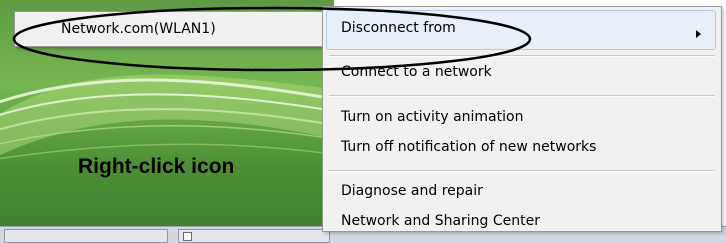  Describe the element at coordinates (468, 147) in the screenshot. I see `menu-item-notification: Turn off notification of new networks` at that location.